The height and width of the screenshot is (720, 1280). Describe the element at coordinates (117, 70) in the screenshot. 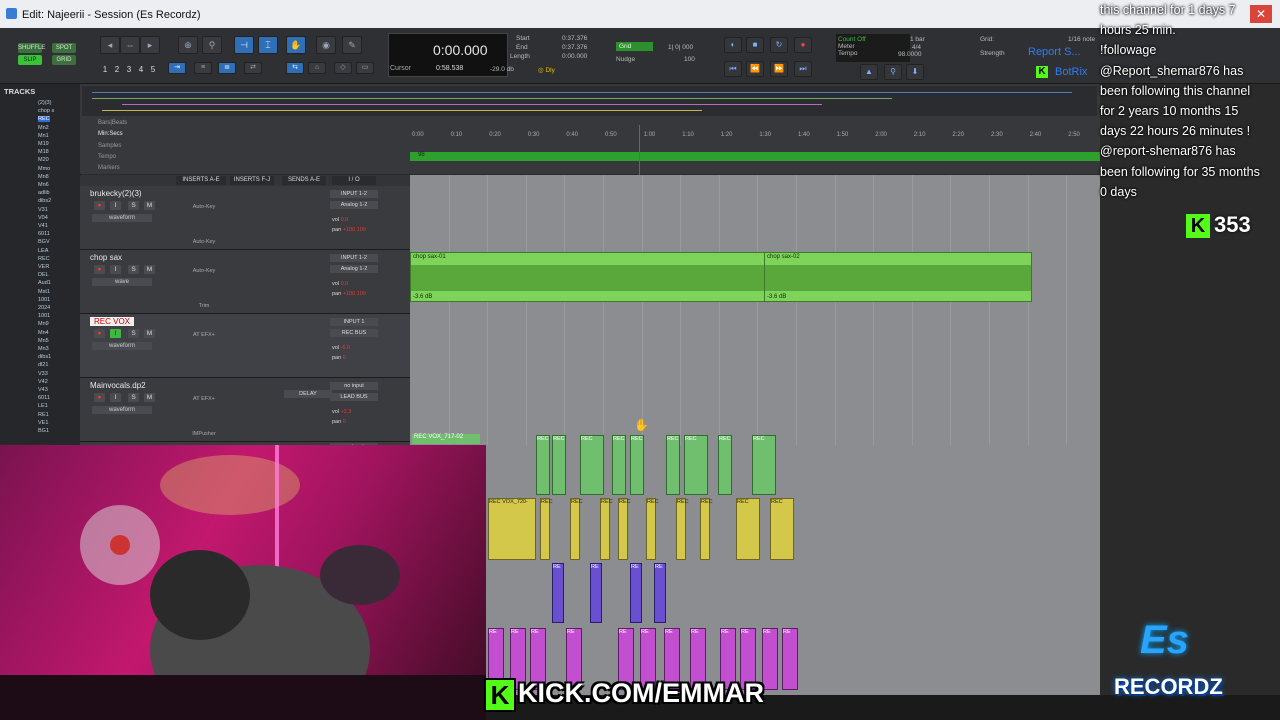

I see `zoom-preset-2: 2` at that location.